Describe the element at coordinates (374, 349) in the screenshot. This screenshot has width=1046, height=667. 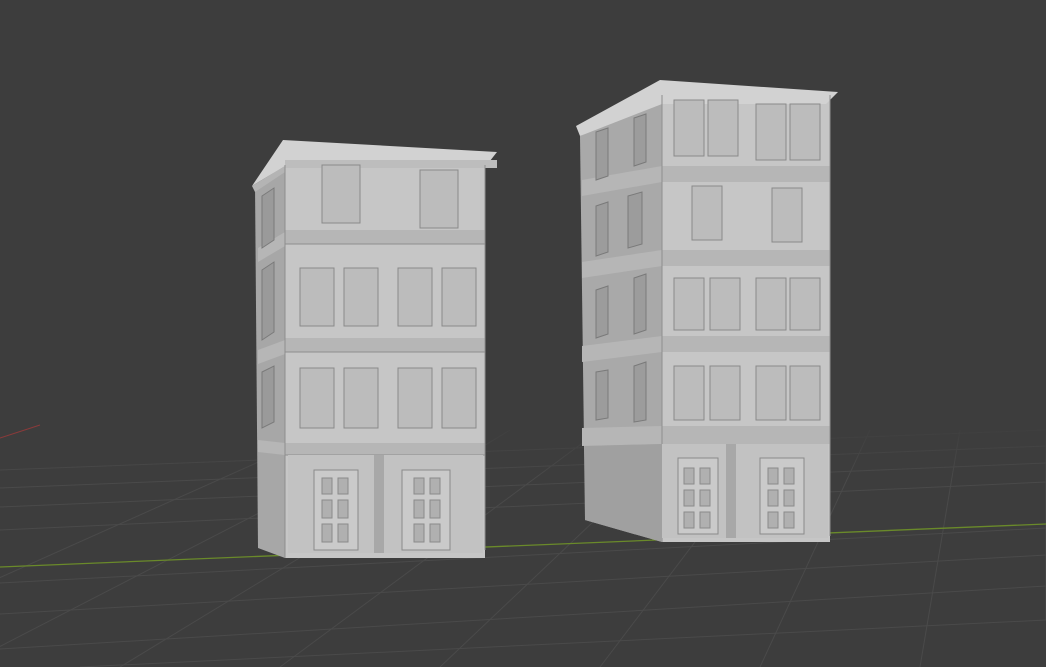
I see `building-short` at that location.